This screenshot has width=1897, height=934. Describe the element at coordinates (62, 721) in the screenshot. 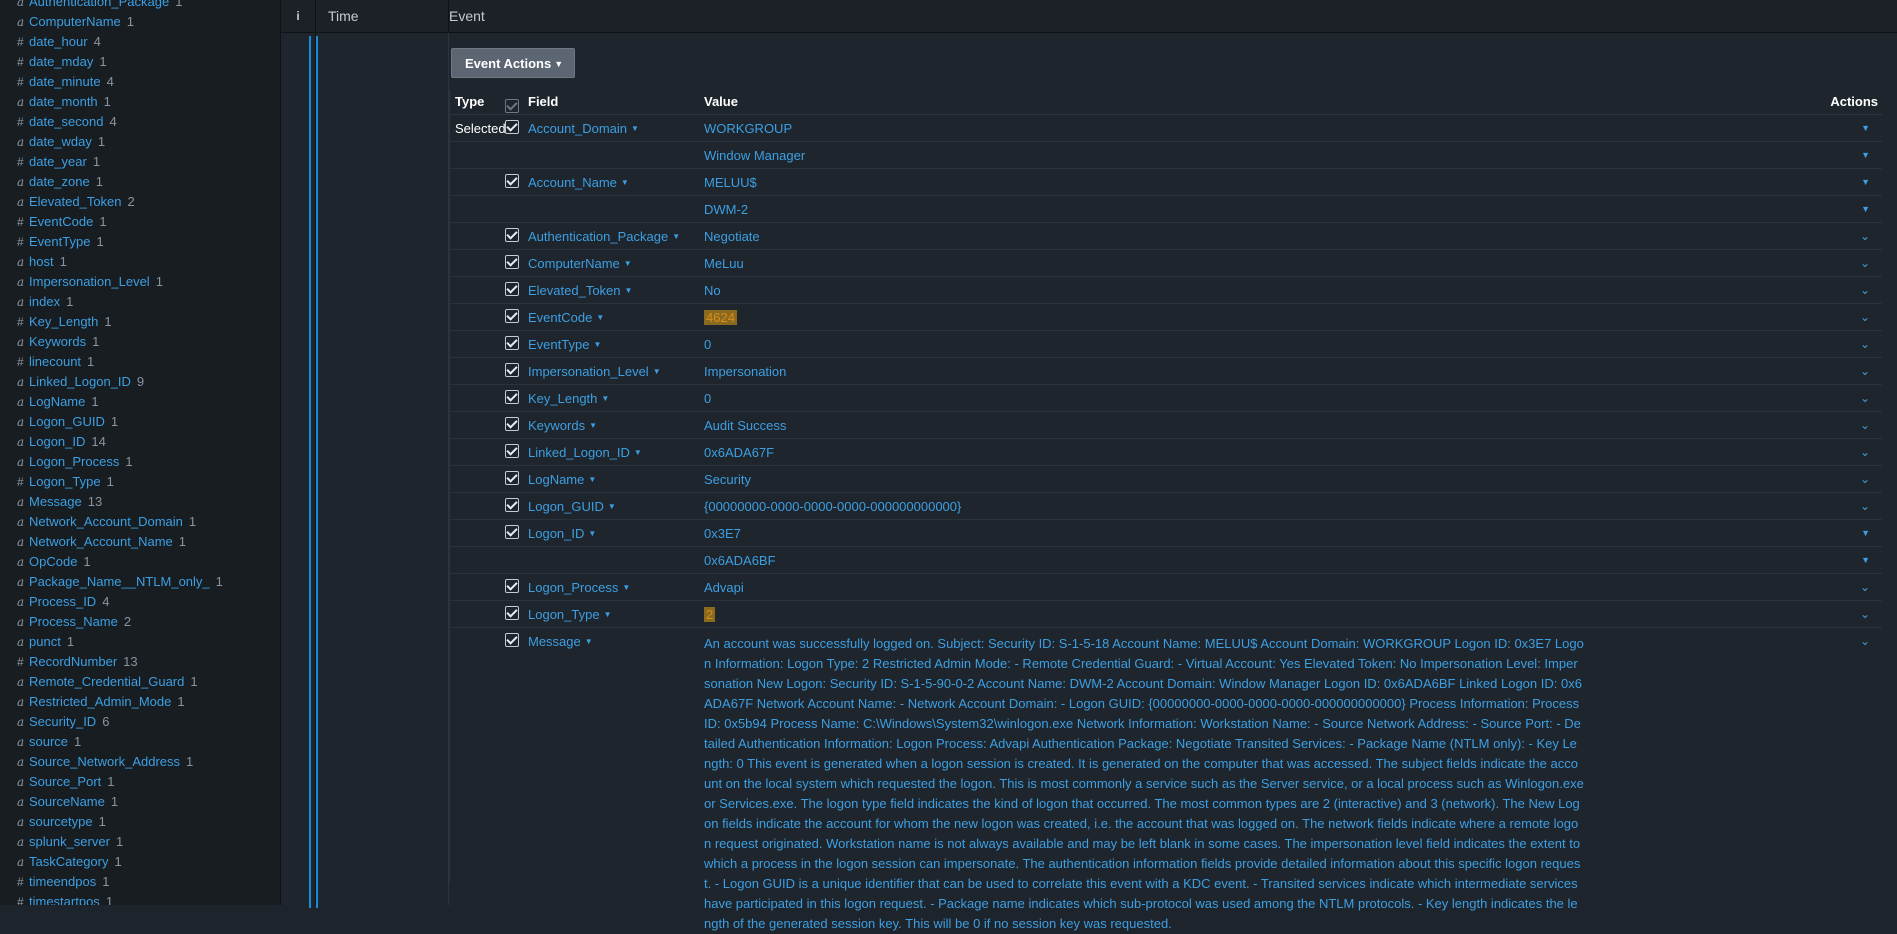

I see `sidebar-field-name: Security_ID` at that location.